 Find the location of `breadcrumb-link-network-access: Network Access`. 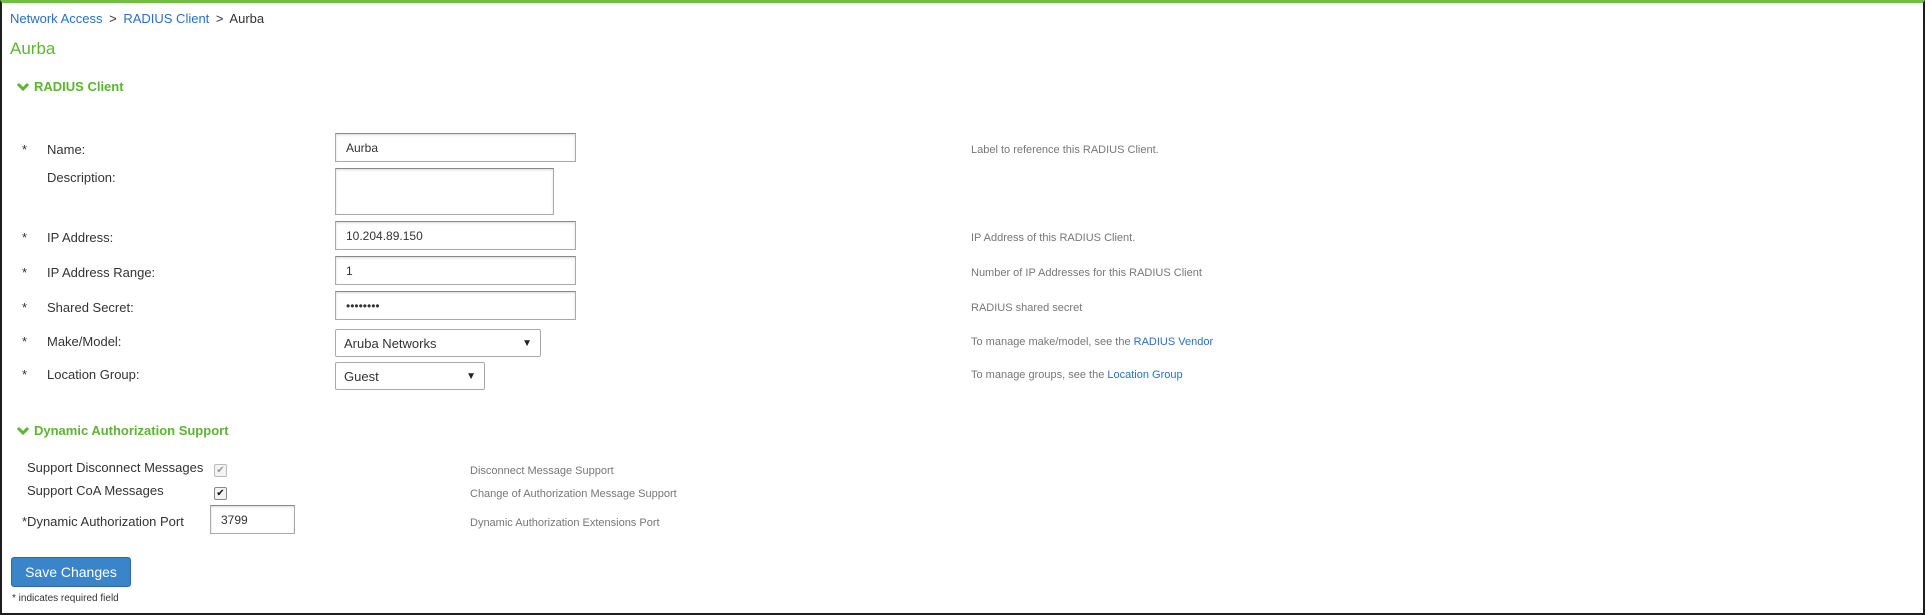

breadcrumb-link-network-access: Network Access is located at coordinates (56, 18).